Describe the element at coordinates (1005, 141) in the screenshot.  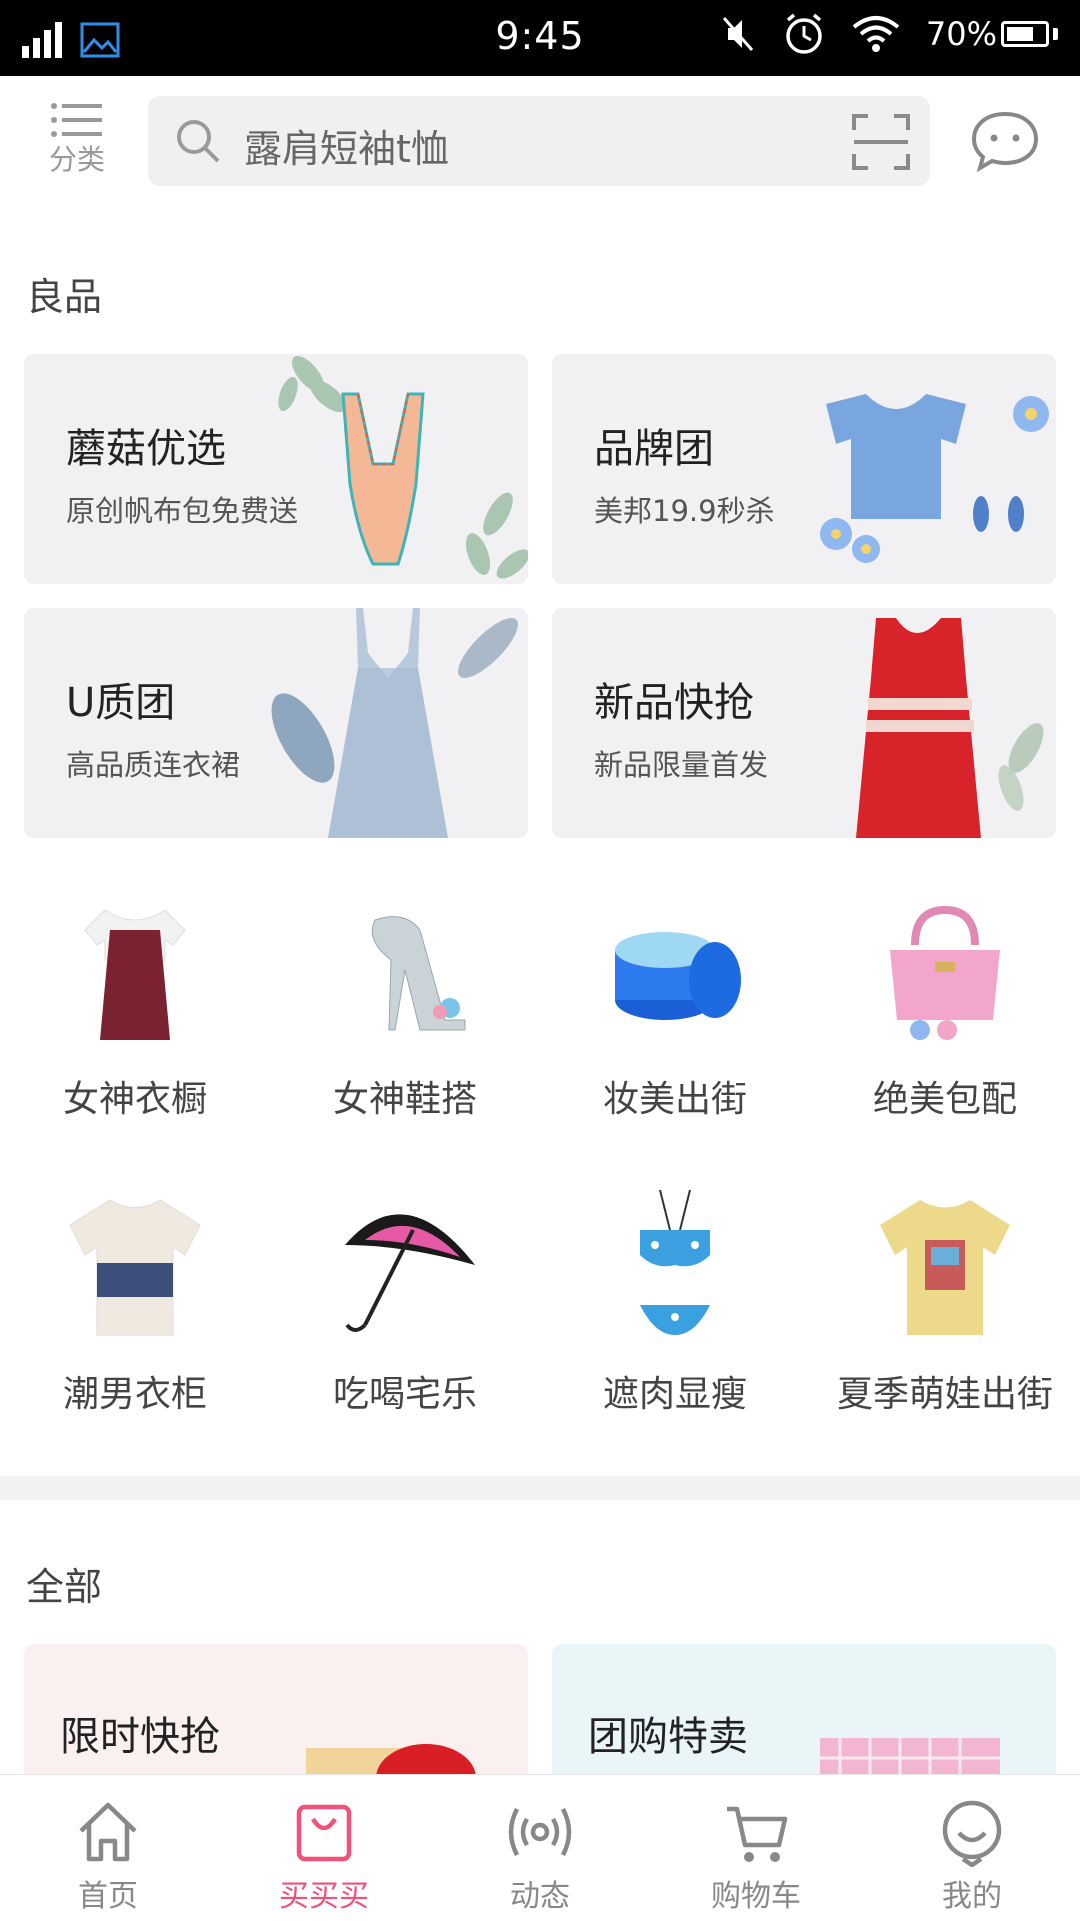
I see `message-icon` at that location.